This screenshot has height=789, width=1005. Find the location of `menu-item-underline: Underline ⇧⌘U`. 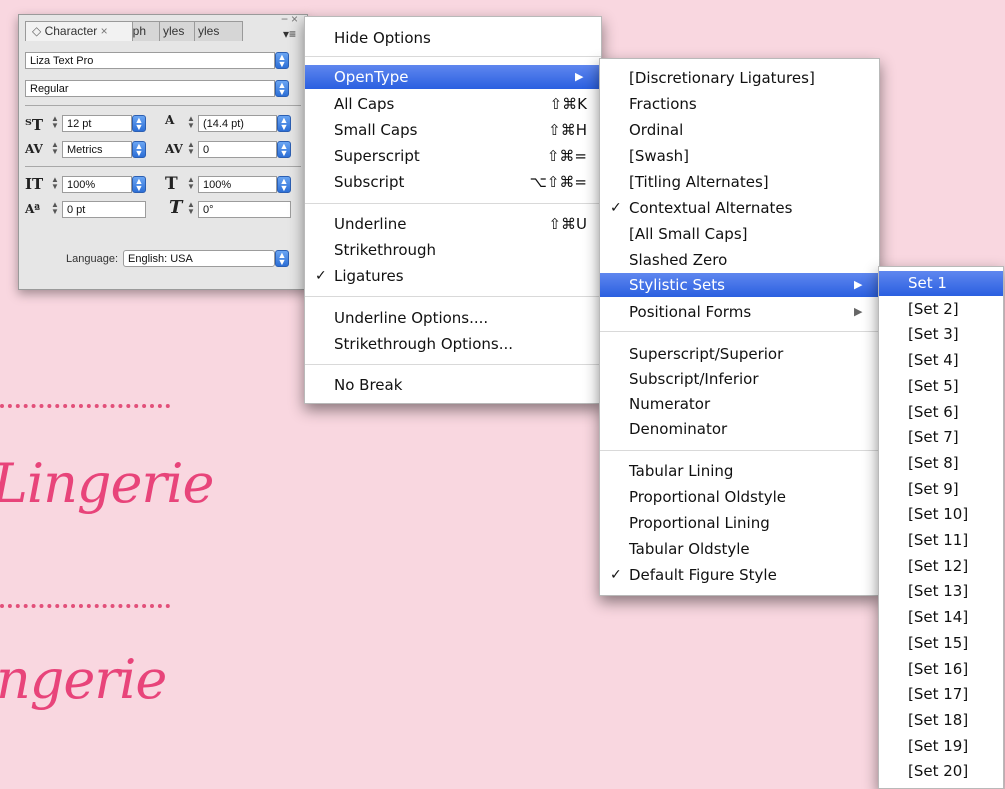

menu-item-underline: Underline ⇧⌘U is located at coordinates (453, 224).